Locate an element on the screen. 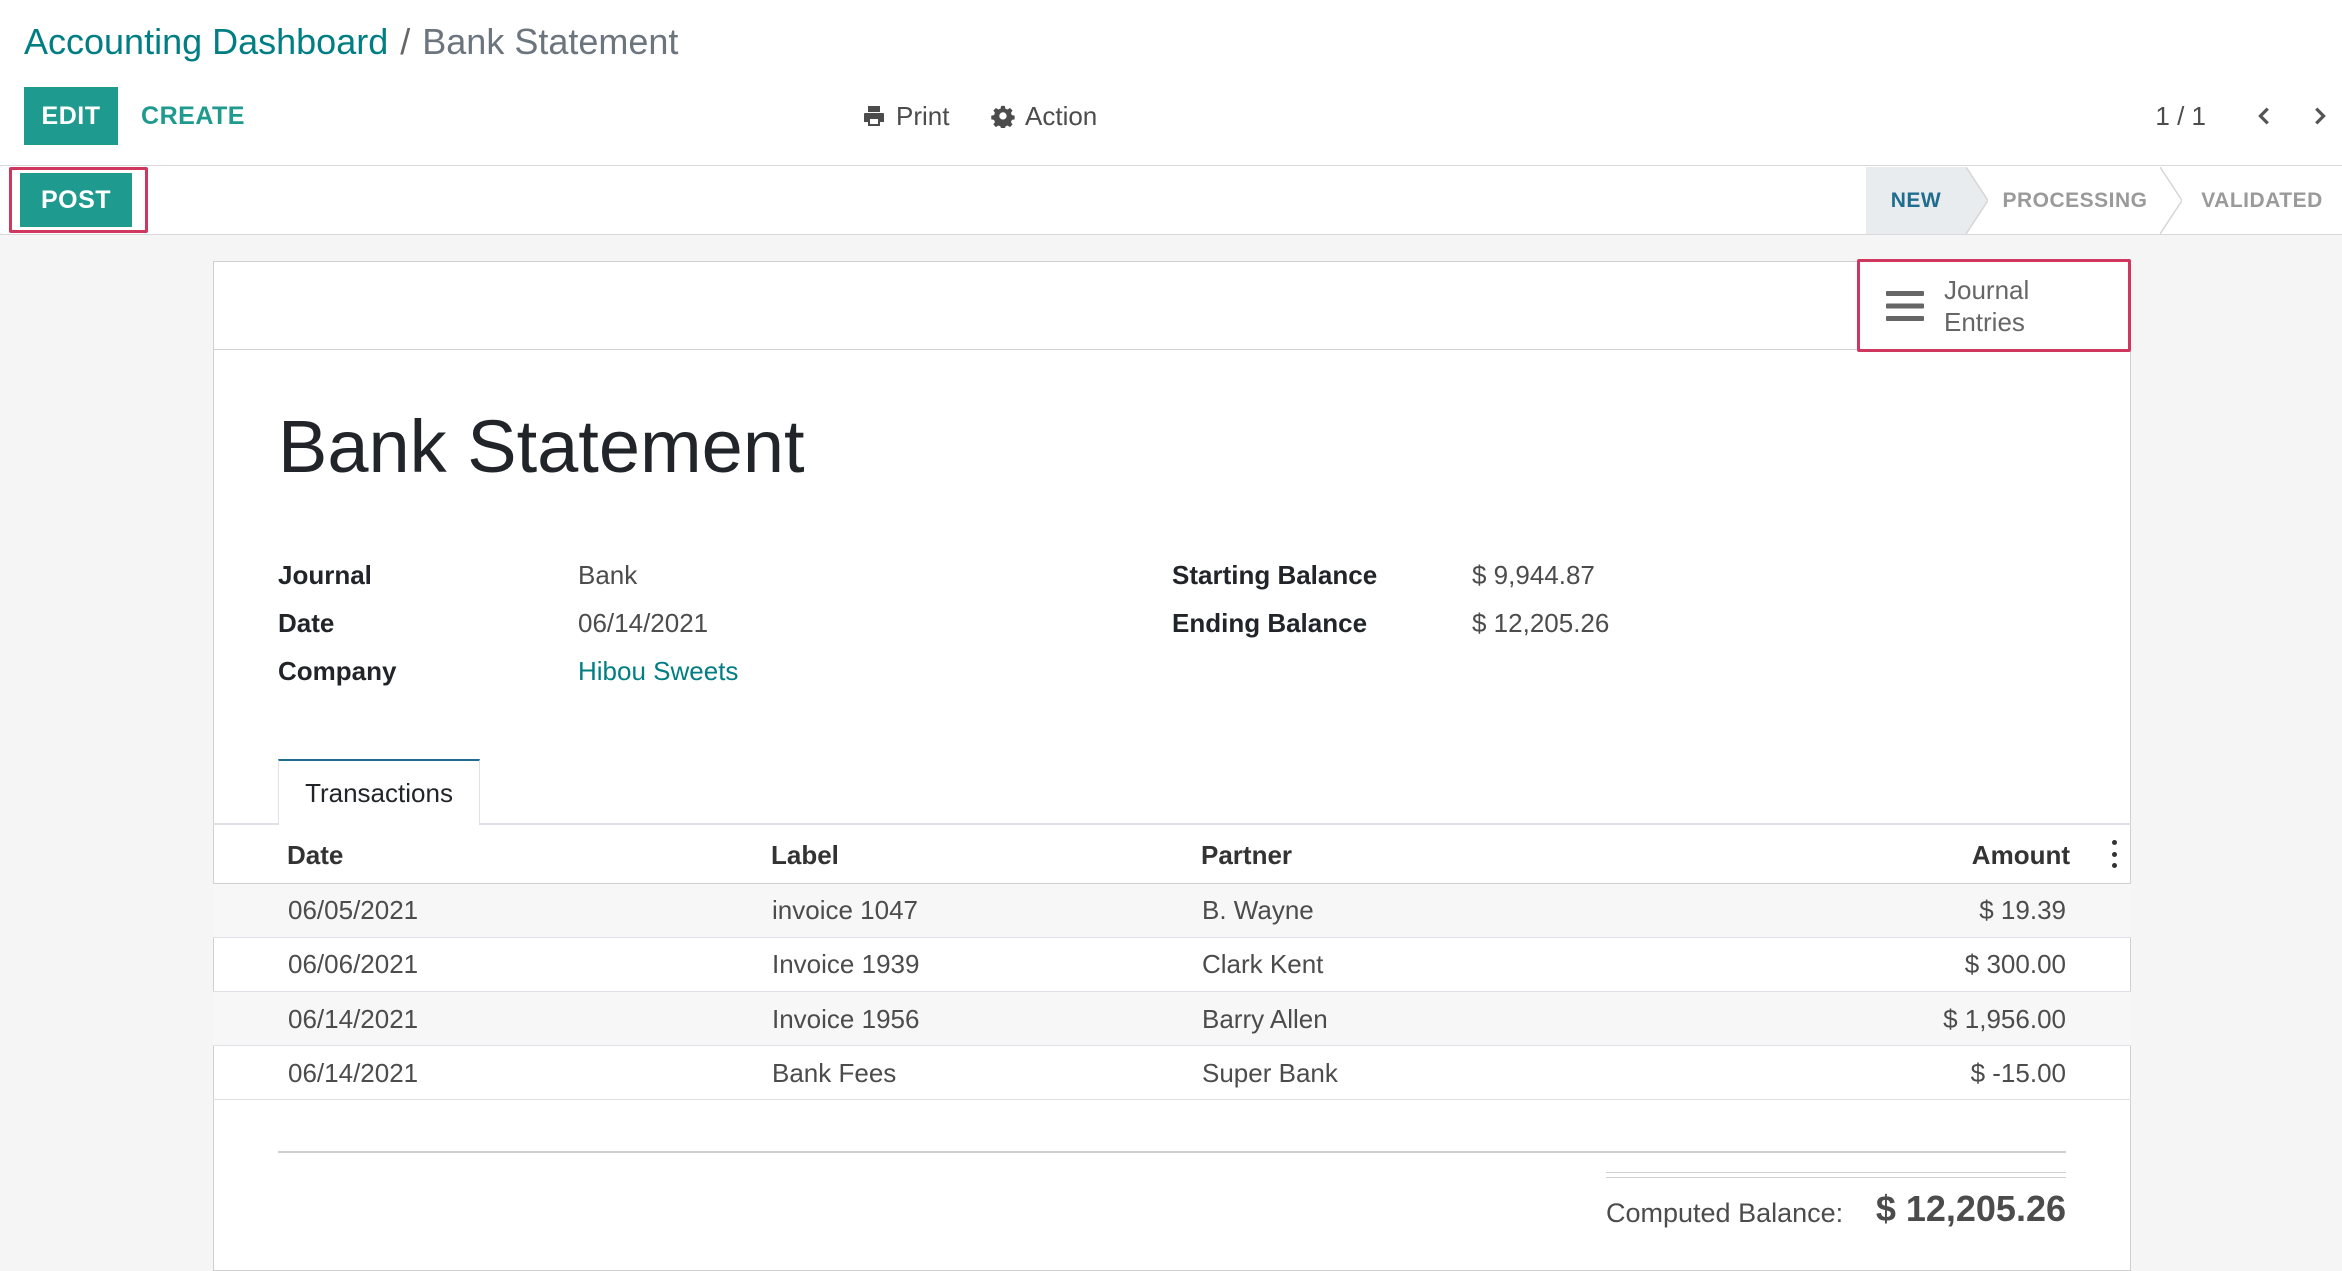 Image resolution: width=2342 pixels, height=1271 pixels. row-amount: $ 300.00 is located at coordinates (2015, 964).